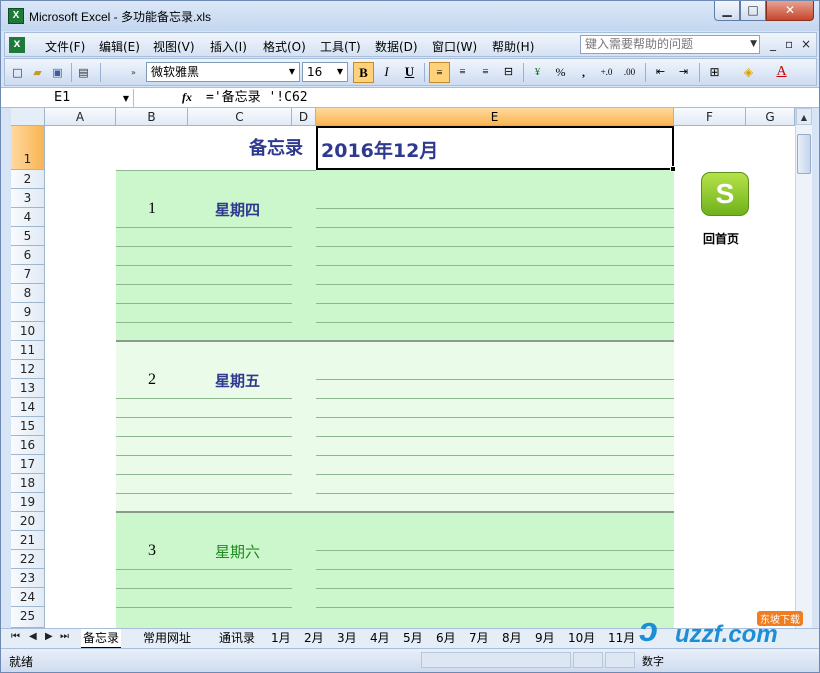  I want to click on doc-minimize-button: _, so click(773, 44).